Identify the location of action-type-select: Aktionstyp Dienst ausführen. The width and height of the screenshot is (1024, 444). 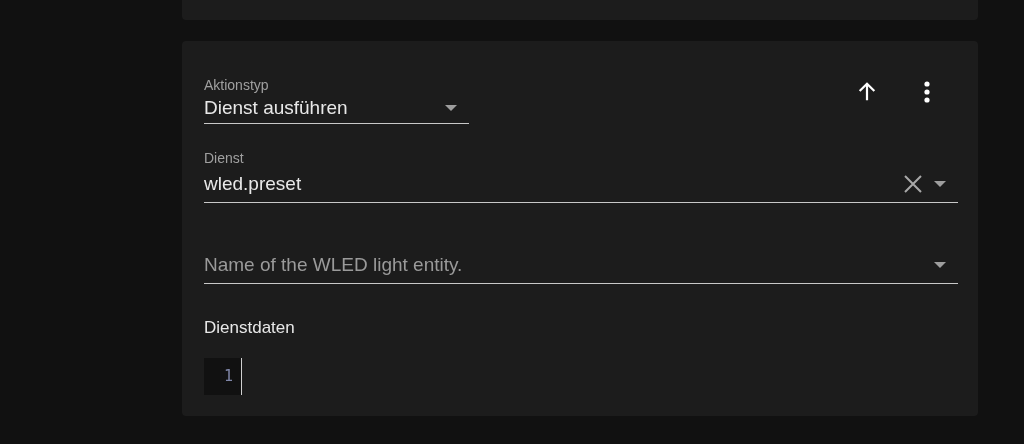
(336, 100).